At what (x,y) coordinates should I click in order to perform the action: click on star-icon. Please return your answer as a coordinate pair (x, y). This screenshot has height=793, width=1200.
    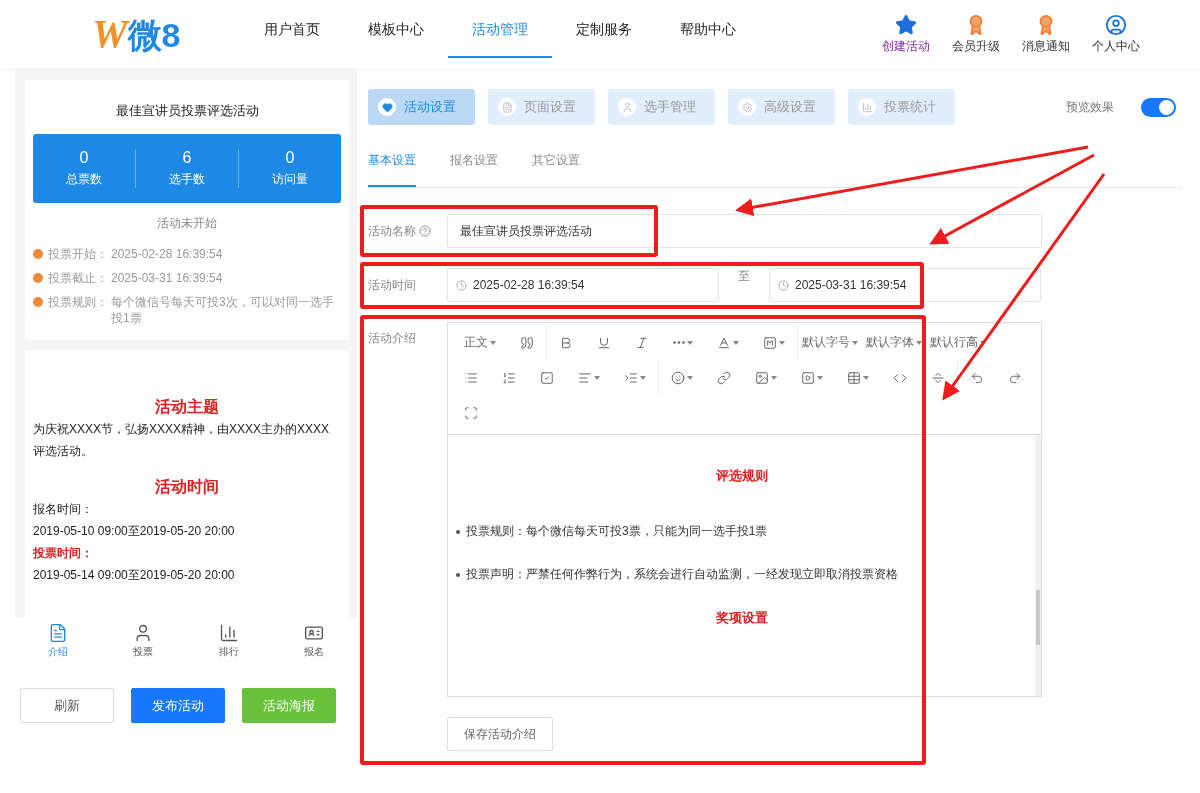
    Looking at the image, I should click on (906, 25).